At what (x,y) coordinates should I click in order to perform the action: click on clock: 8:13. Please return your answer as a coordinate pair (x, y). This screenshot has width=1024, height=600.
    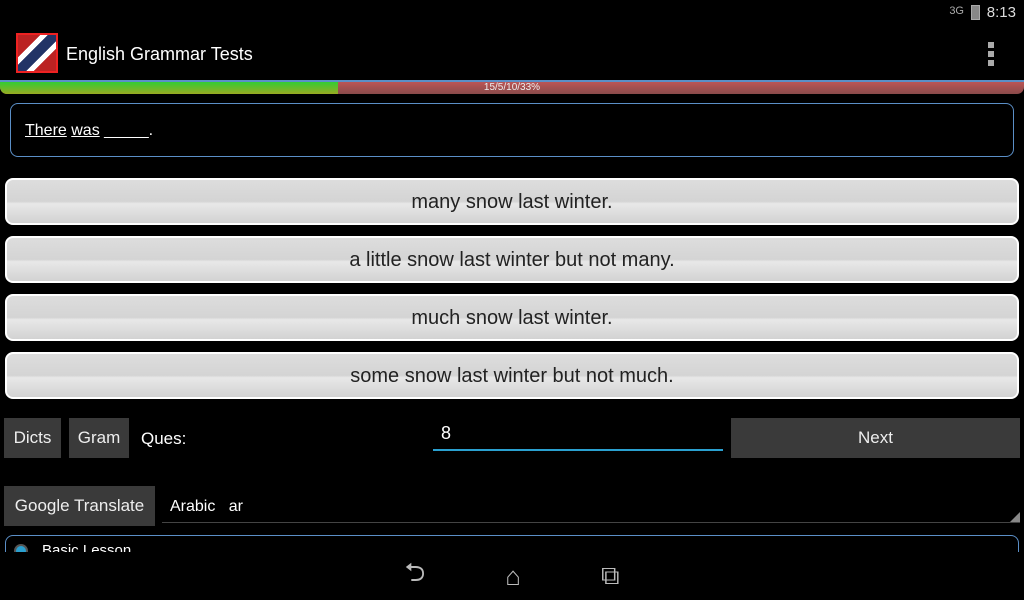
    Looking at the image, I should click on (1001, 12).